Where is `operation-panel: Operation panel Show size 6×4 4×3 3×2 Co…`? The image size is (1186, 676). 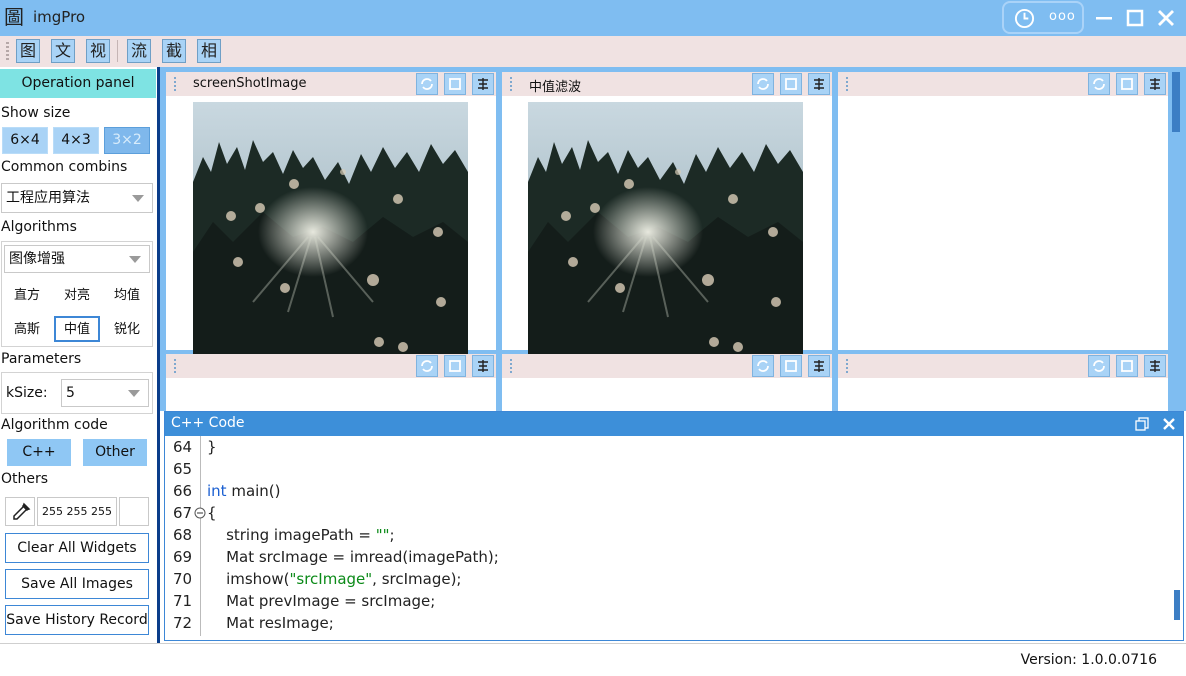 operation-panel: Operation panel Show size 6×4 4×3 3×2 Co… is located at coordinates (78, 354).